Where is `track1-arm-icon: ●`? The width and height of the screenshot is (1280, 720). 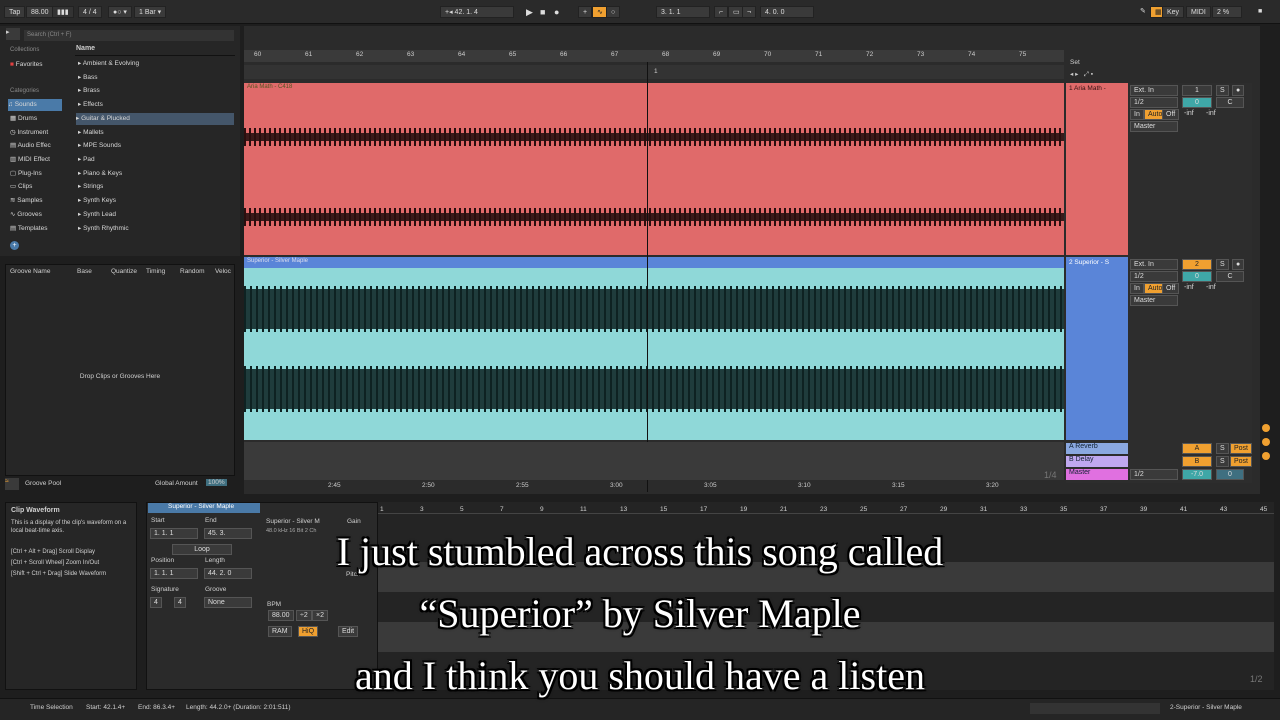
track1-arm-icon: ● is located at coordinates (1238, 90).